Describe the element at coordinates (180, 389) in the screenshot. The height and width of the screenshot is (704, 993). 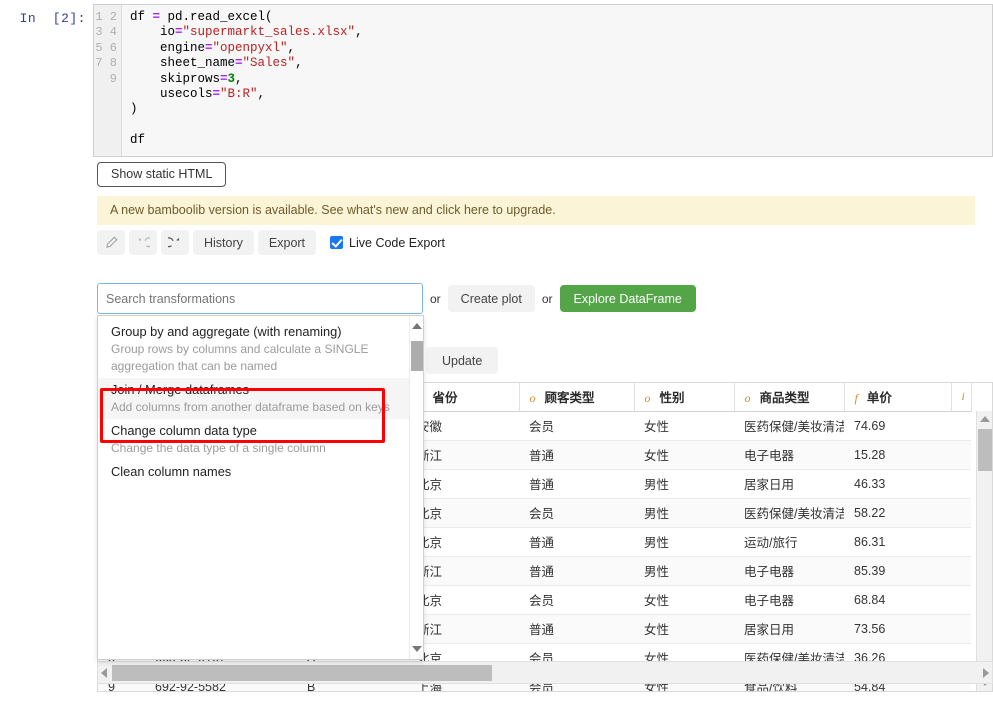
I see `dropdown-item-title: Join / Merge dataframes` at that location.